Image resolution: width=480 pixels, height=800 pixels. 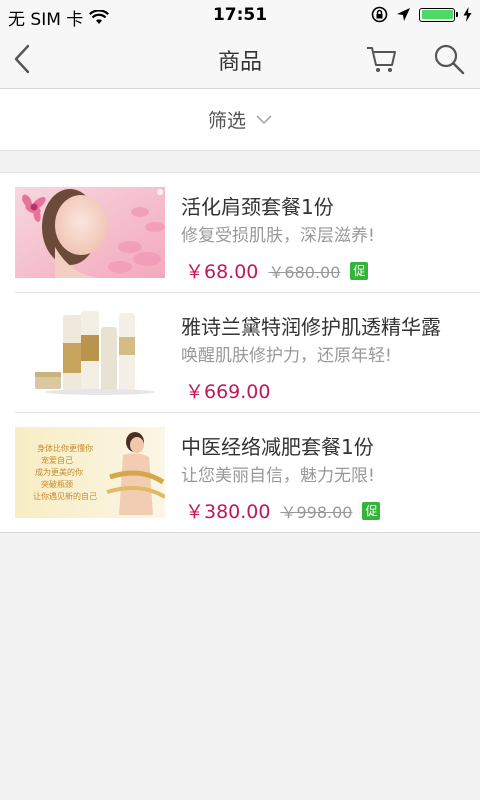 I want to click on battery-fill, so click(x=437, y=14).